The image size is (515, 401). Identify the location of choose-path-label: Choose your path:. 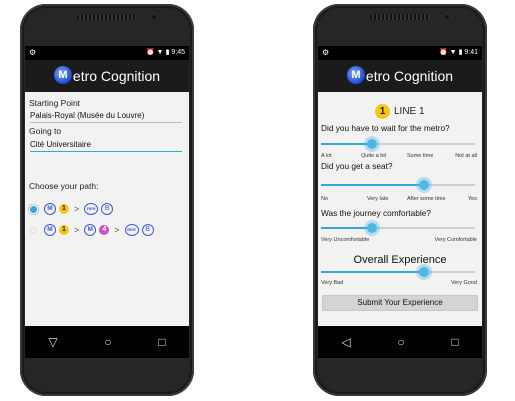
(64, 186).